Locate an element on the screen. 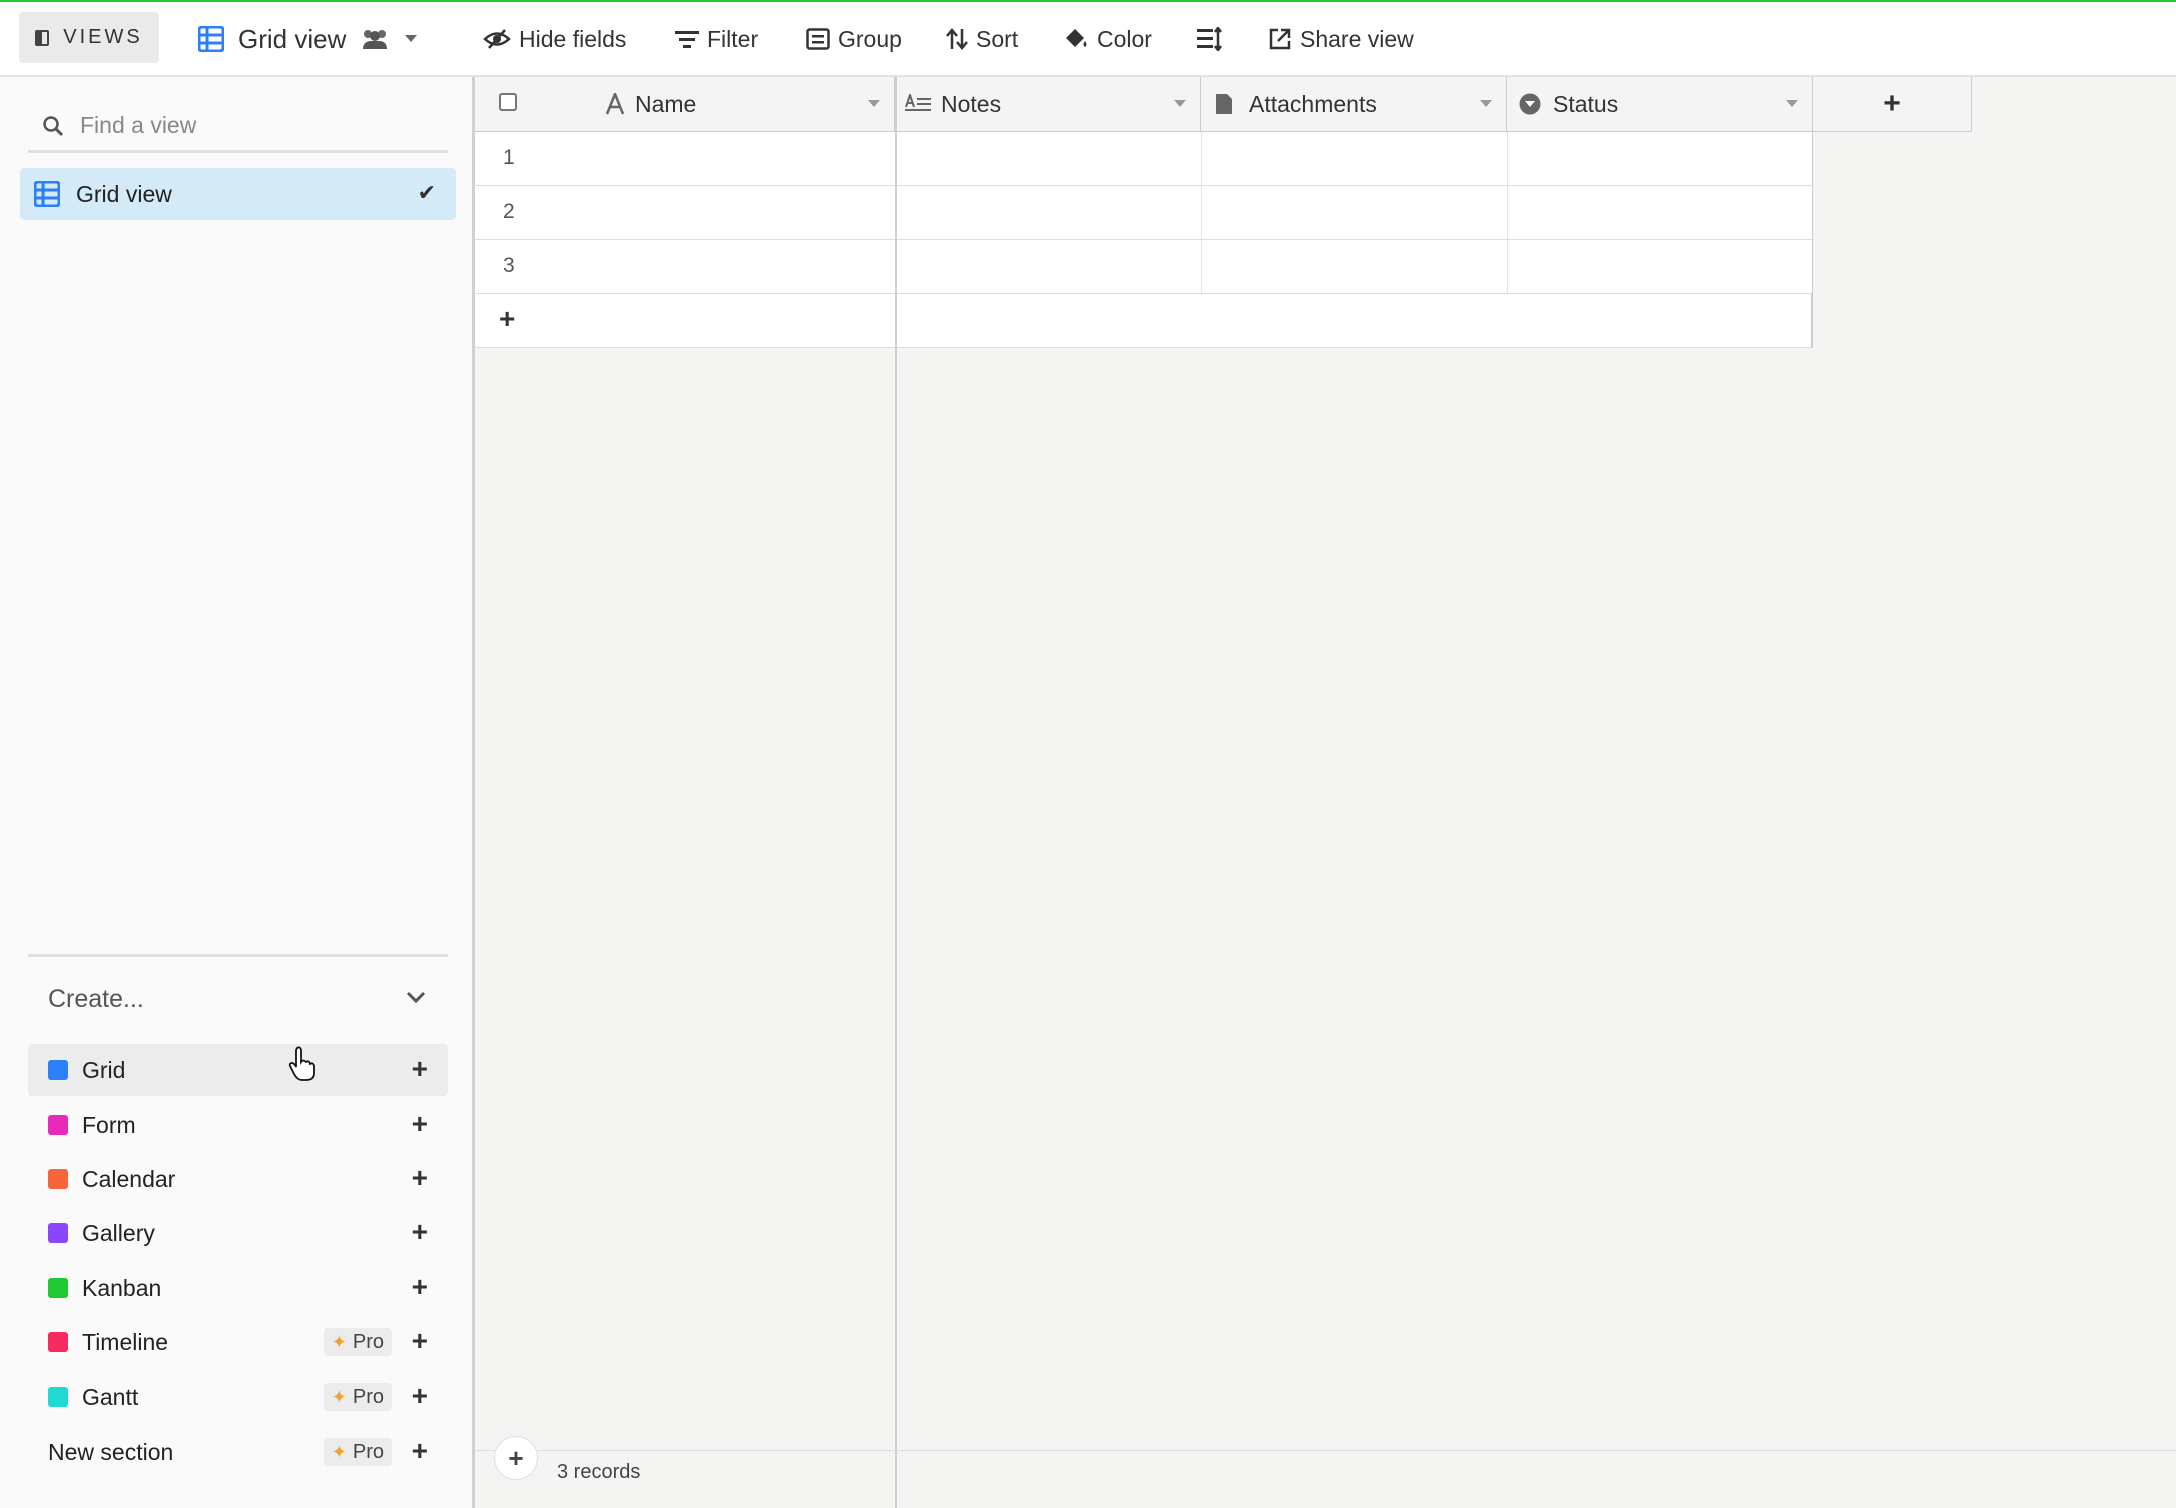 This screenshot has width=2176, height=1508. view-type-label: New section is located at coordinates (111, 1451).